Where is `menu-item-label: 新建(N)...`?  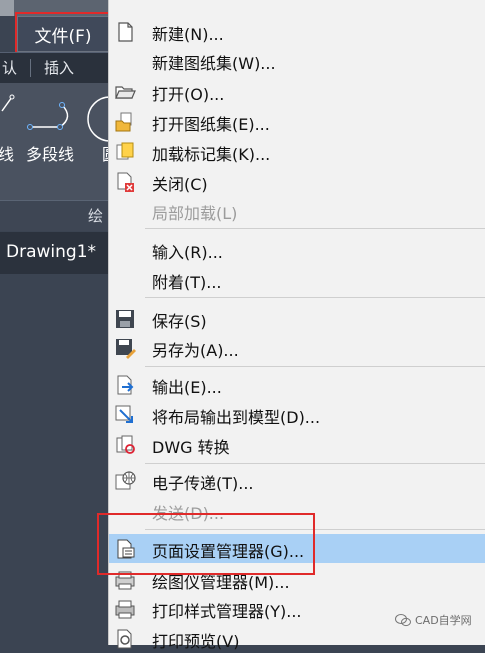 menu-item-label: 新建(N)... is located at coordinates (188, 34).